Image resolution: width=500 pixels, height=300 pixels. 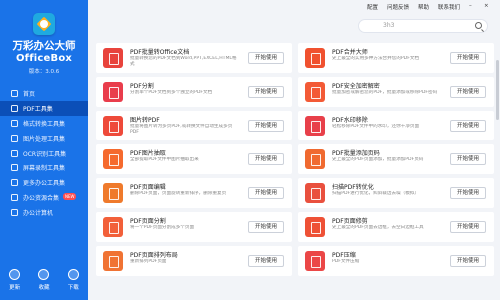 What do you see at coordinates (162, 227) in the screenshot?
I see `tool-description: 将一个PDF页面分割成多个页面` at bounding box center [162, 227].